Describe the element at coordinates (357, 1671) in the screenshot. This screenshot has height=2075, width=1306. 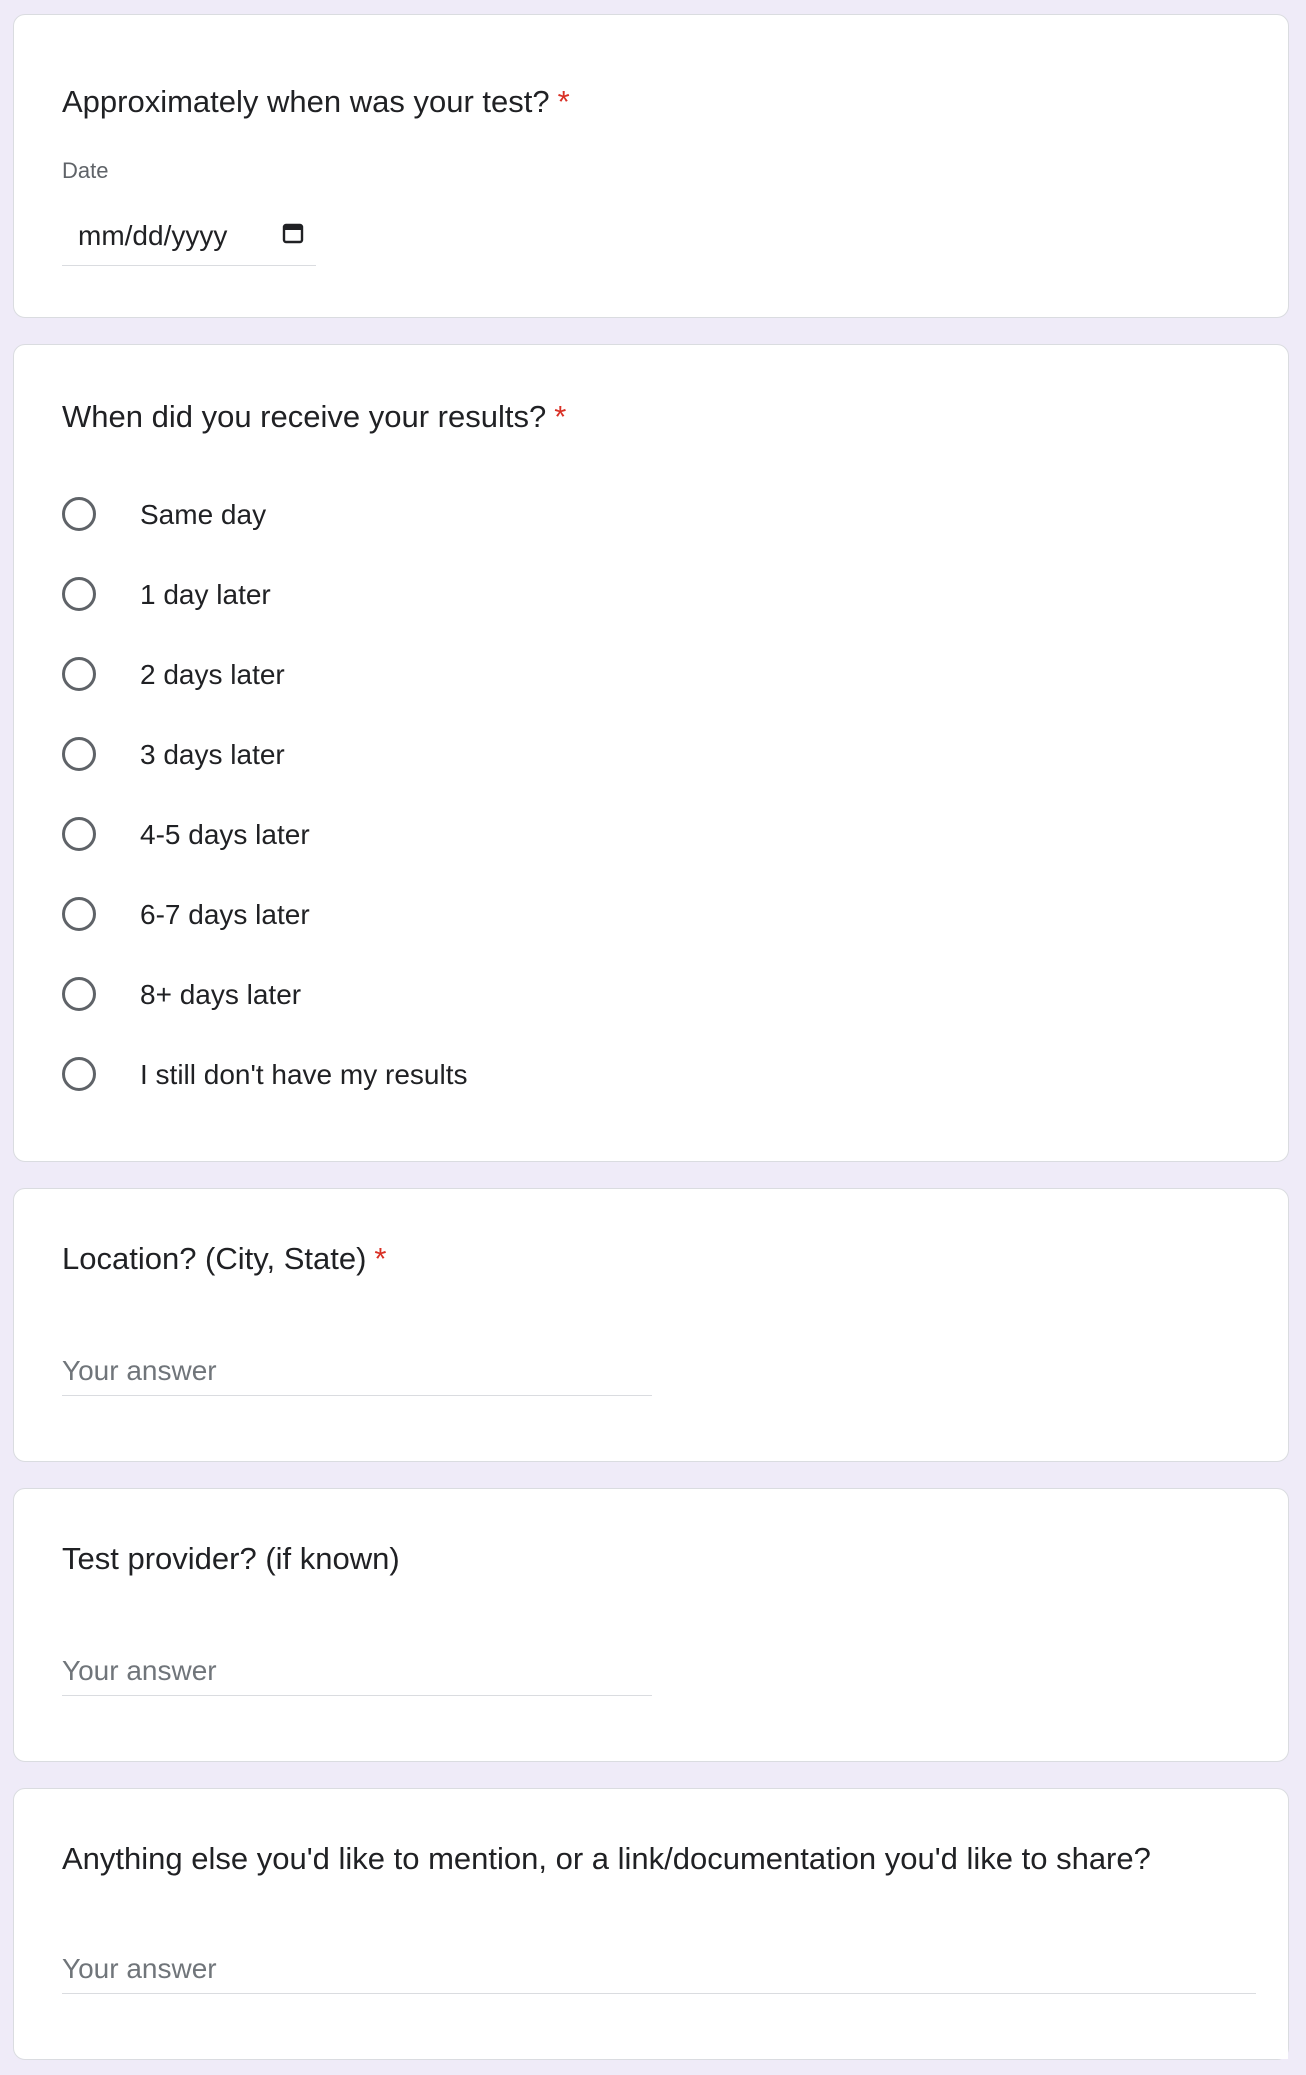
I see `provider-input` at that location.